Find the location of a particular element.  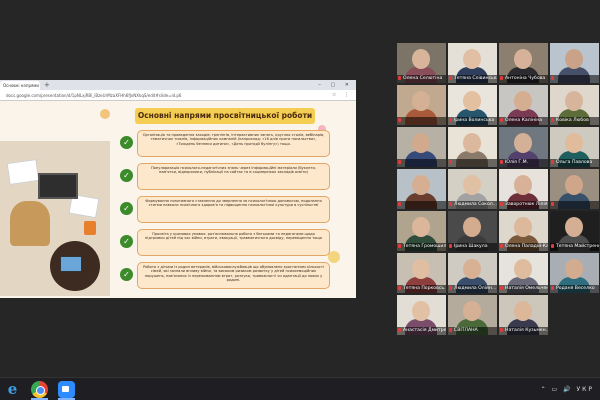

participant-tile: Олена Калініна is located at coordinates (523, 105).